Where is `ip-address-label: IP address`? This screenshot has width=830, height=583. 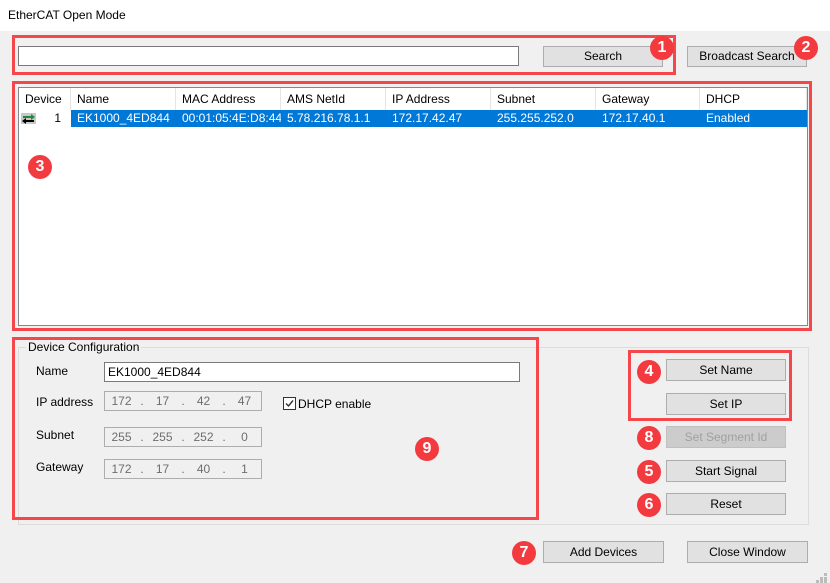
ip-address-label: IP address is located at coordinates (65, 402).